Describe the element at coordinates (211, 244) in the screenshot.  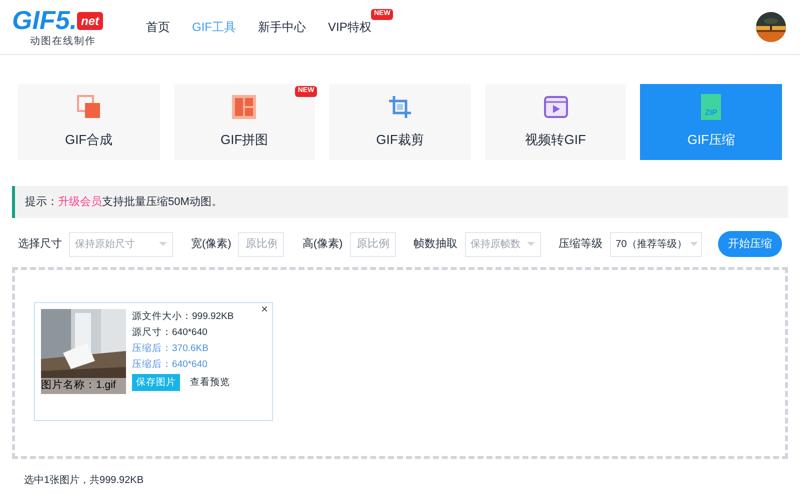
I see `field-label: 宽(像素)` at that location.